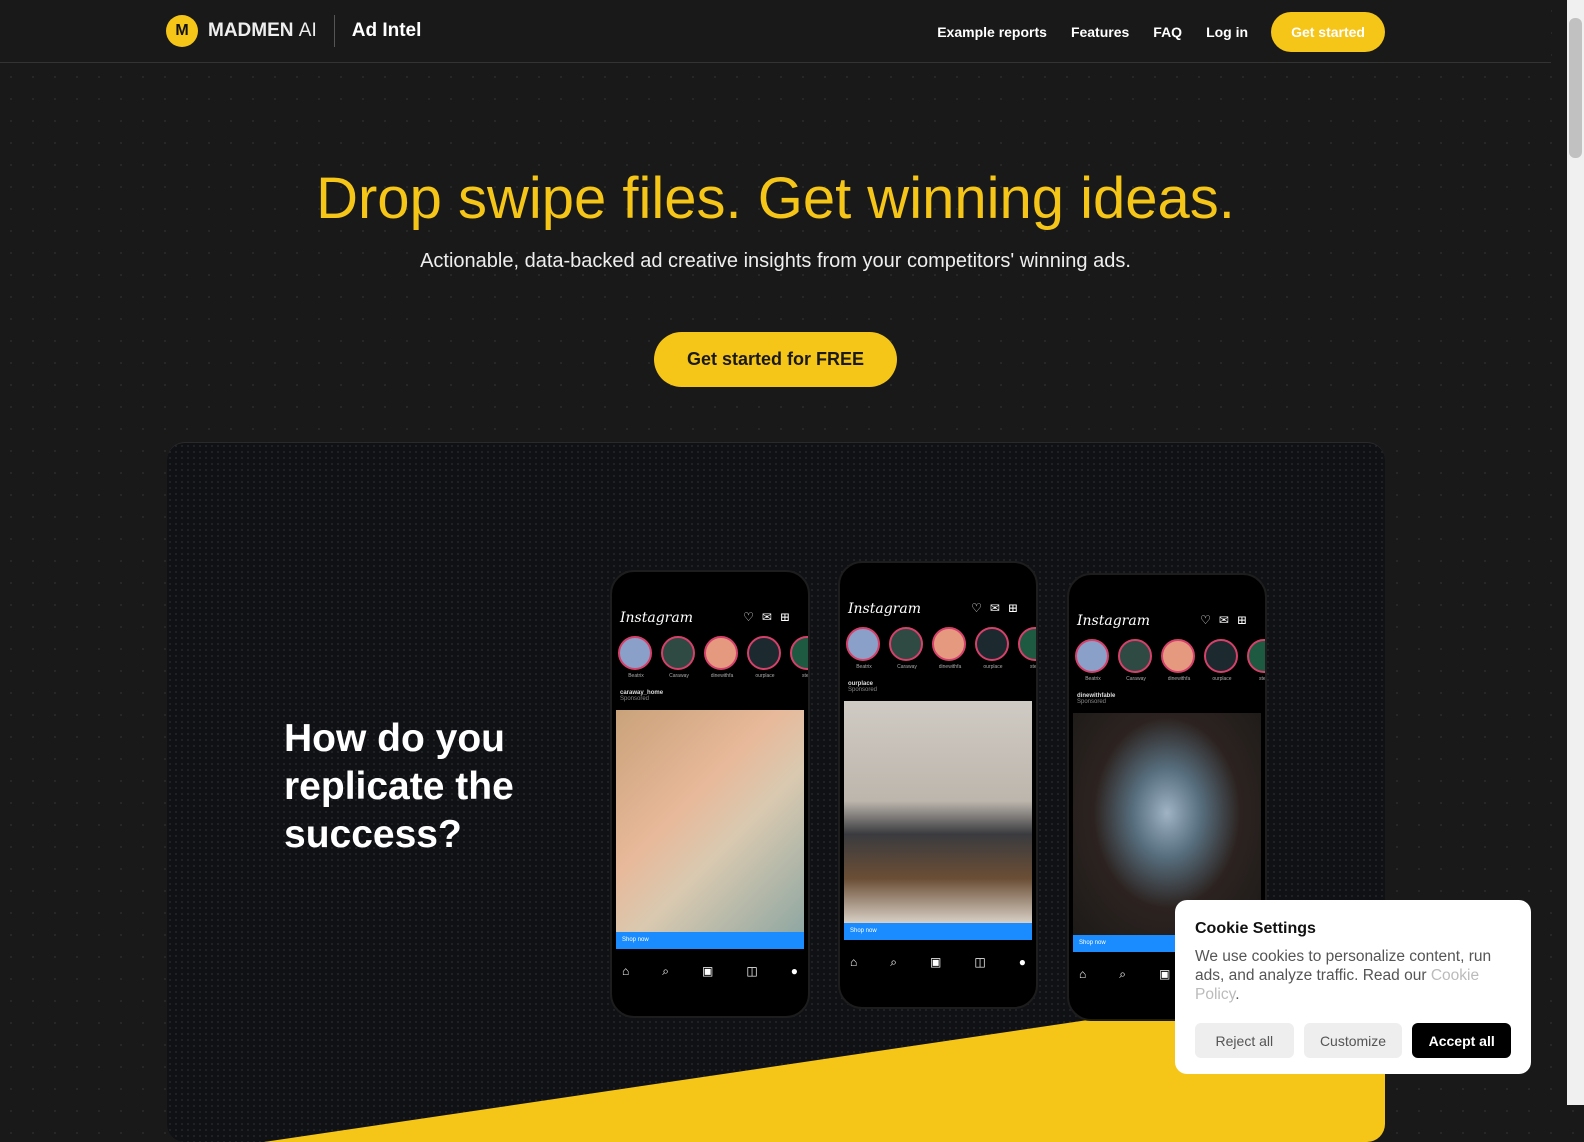 The height and width of the screenshot is (1142, 1584). What do you see at coordinates (1328, 32) in the screenshot?
I see `get-started-button: Get started` at bounding box center [1328, 32].